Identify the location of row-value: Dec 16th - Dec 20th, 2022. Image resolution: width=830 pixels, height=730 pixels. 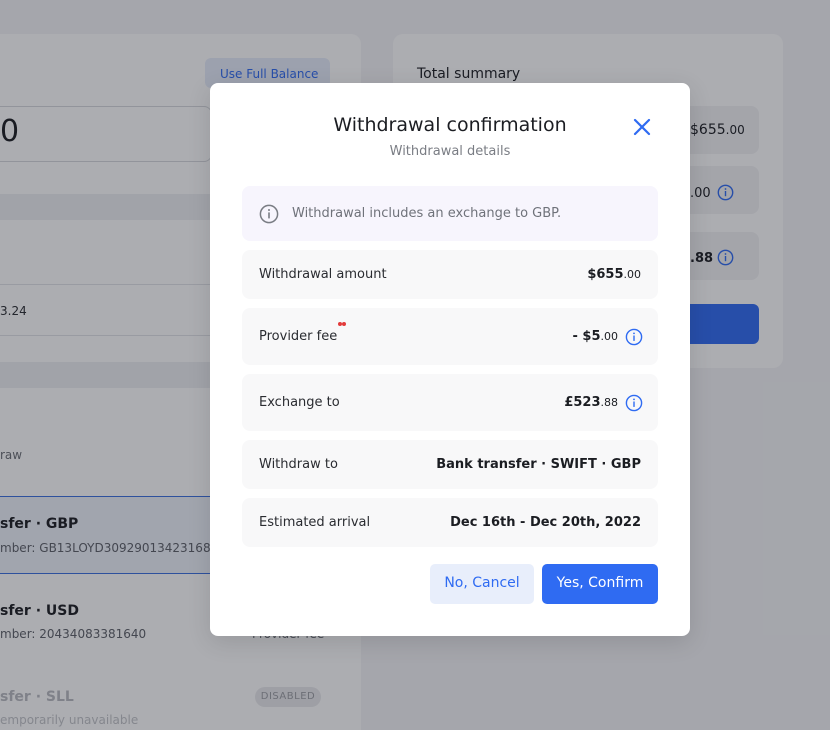
(545, 522).